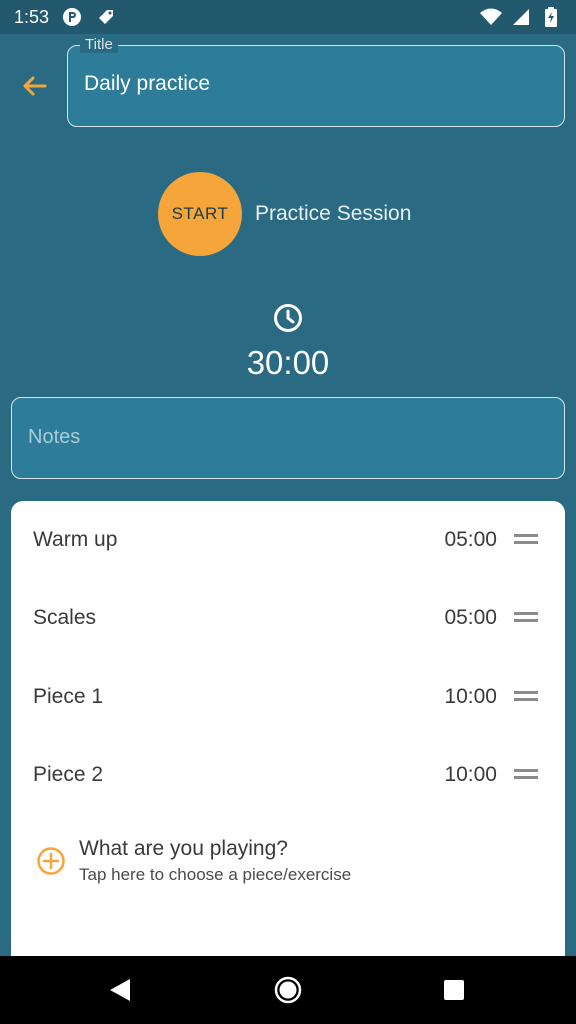  I want to click on title-field-label: Title, so click(99, 44).